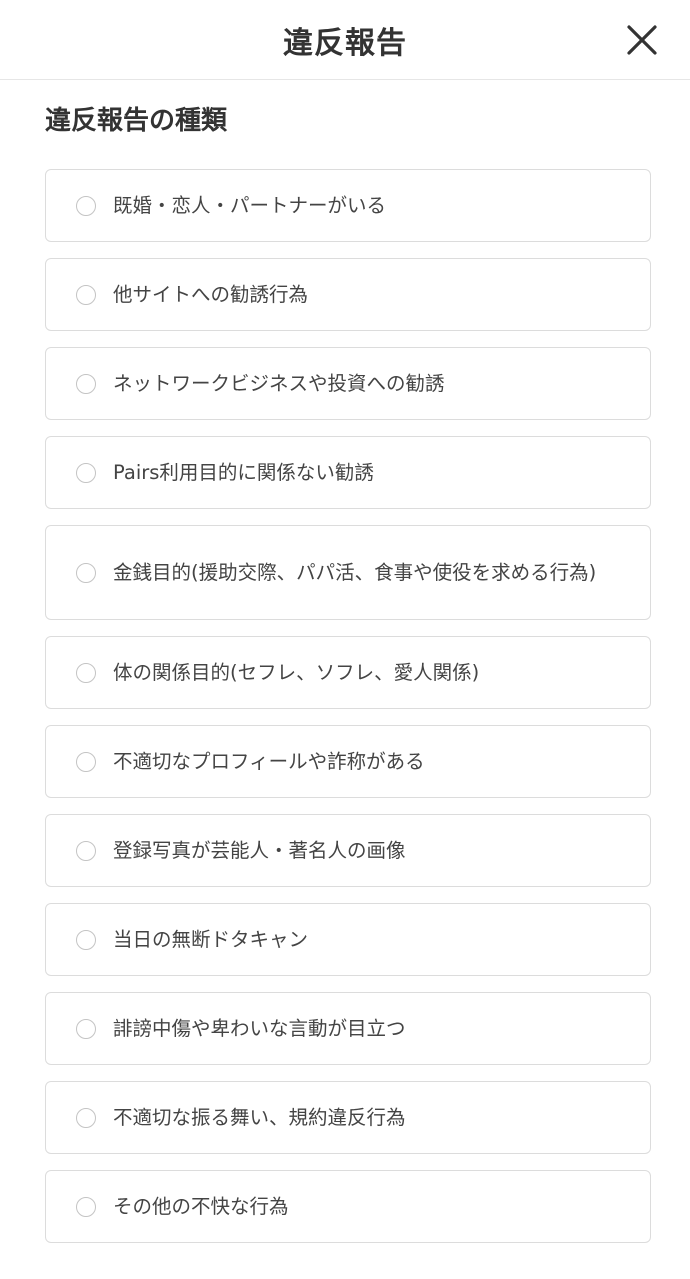 The height and width of the screenshot is (1279, 690). I want to click on header-bar: 違反報告, so click(345, 40).